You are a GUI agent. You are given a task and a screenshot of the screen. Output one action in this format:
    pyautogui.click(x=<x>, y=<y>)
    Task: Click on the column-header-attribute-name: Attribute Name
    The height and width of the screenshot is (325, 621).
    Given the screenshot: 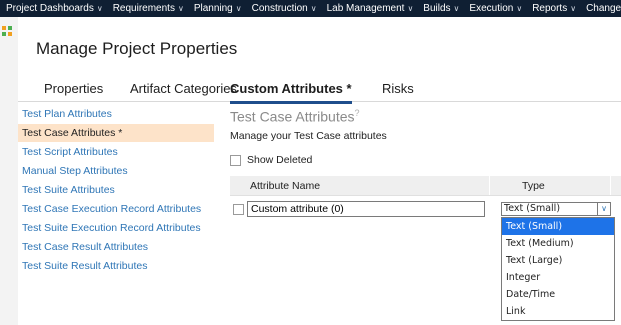 What is the action you would take?
    pyautogui.click(x=285, y=186)
    